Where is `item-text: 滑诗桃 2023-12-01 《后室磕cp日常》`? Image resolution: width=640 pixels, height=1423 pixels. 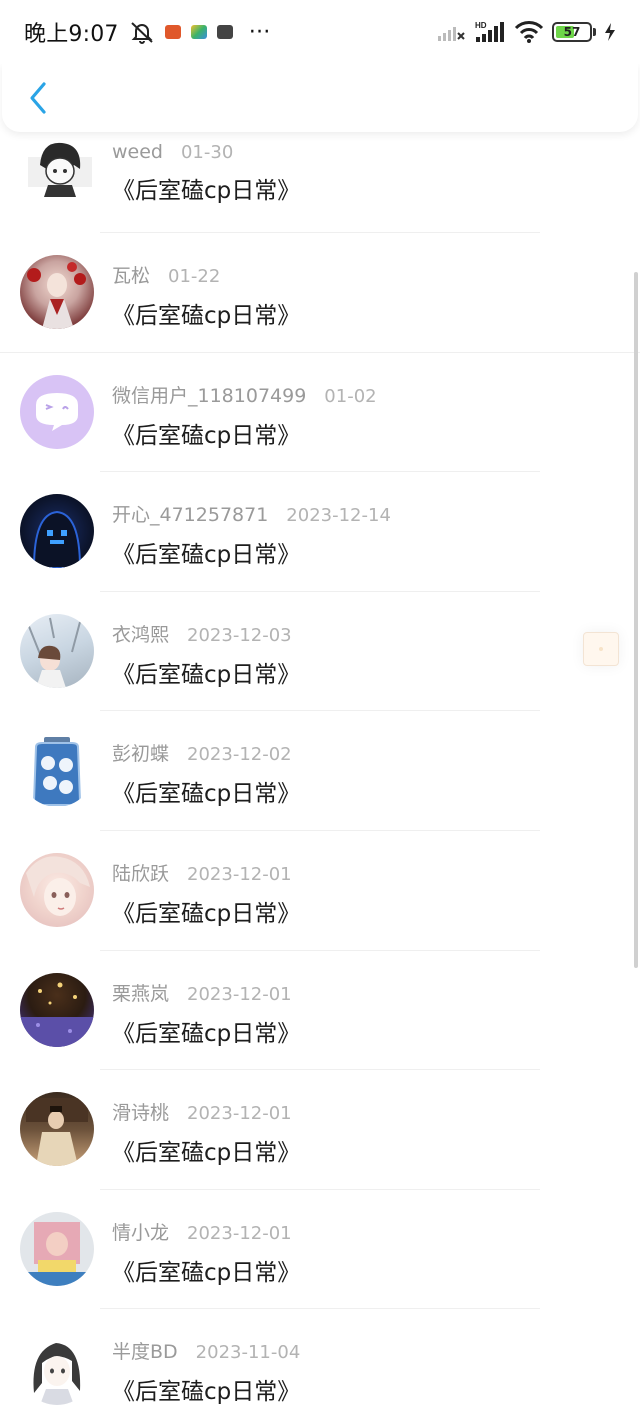
item-text: 滑诗桃 2023-12-01 《后室磕cp日常》 is located at coordinates (366, 1132).